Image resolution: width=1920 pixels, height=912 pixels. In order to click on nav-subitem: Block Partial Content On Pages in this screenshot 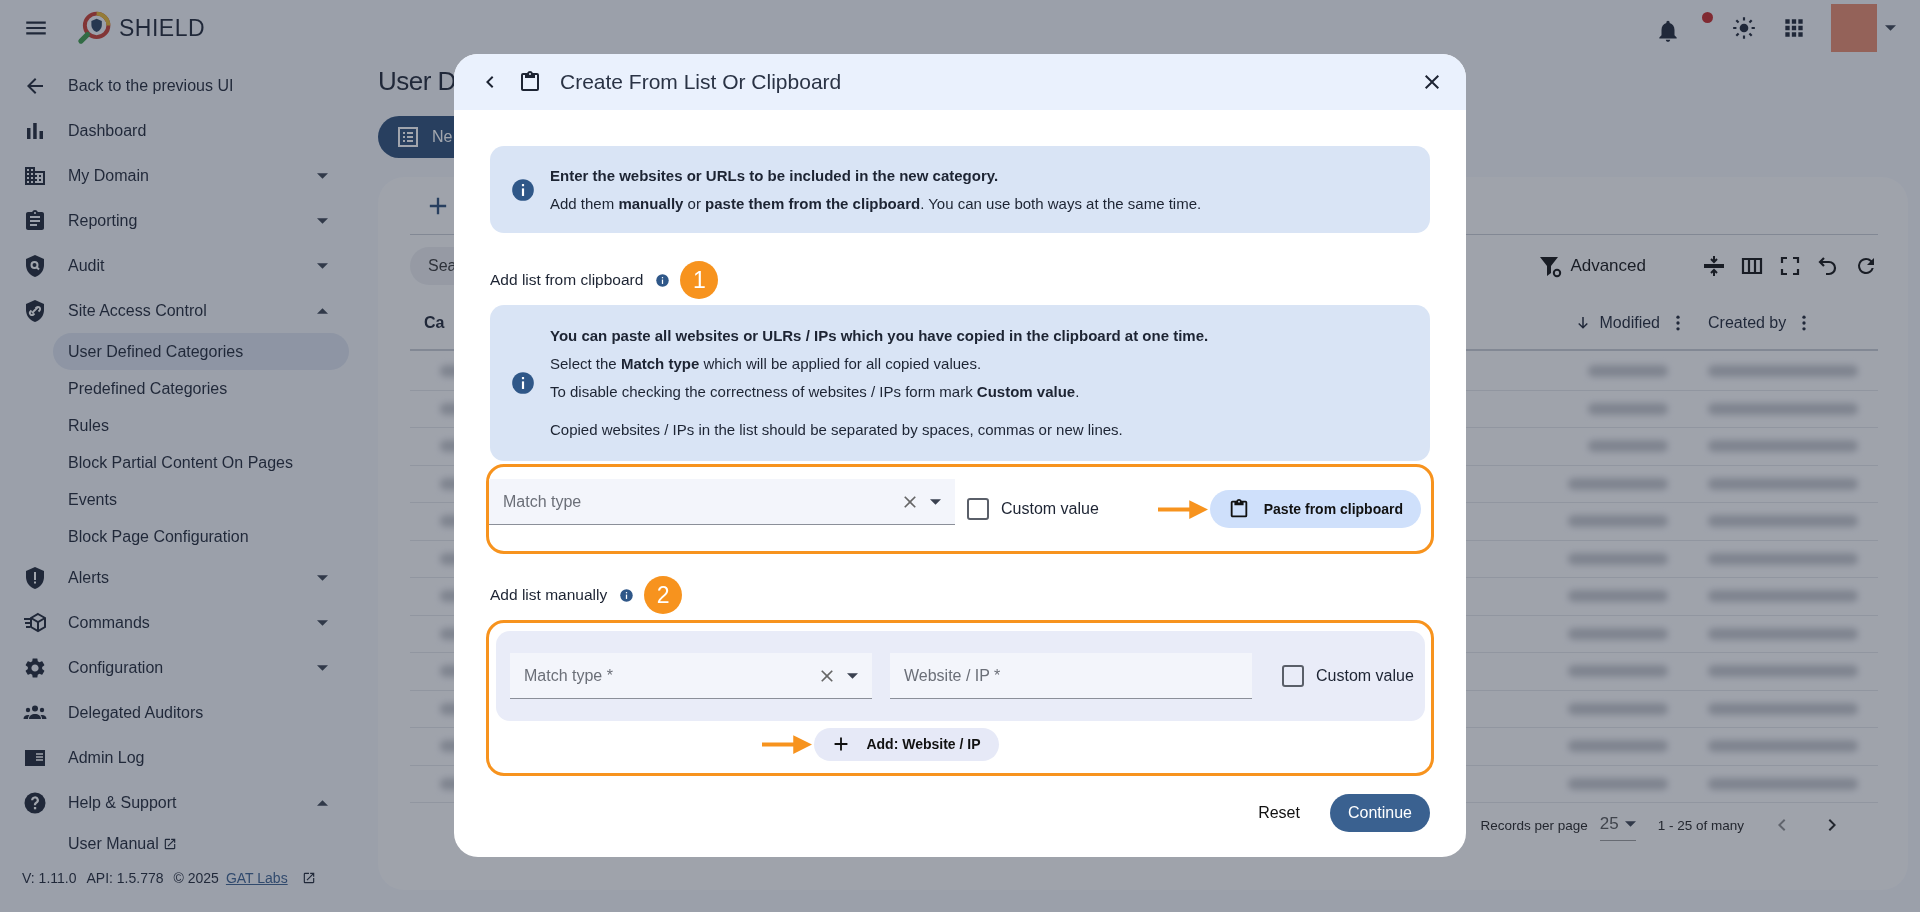, I will do `click(201, 462)`.